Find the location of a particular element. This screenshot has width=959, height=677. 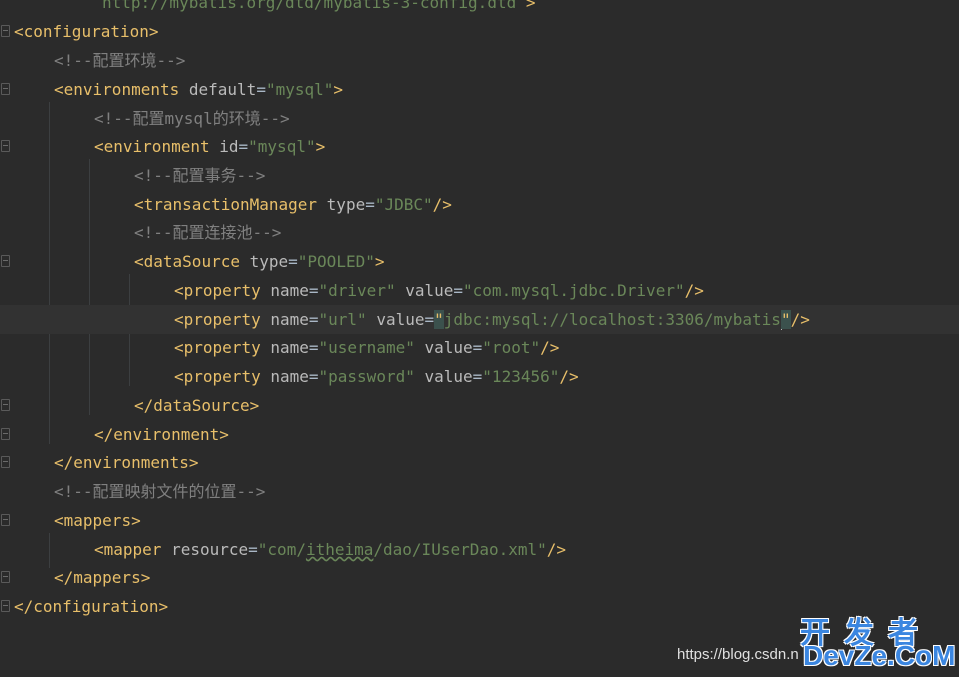

comment: <!--配置环境--> is located at coordinates (120, 60).